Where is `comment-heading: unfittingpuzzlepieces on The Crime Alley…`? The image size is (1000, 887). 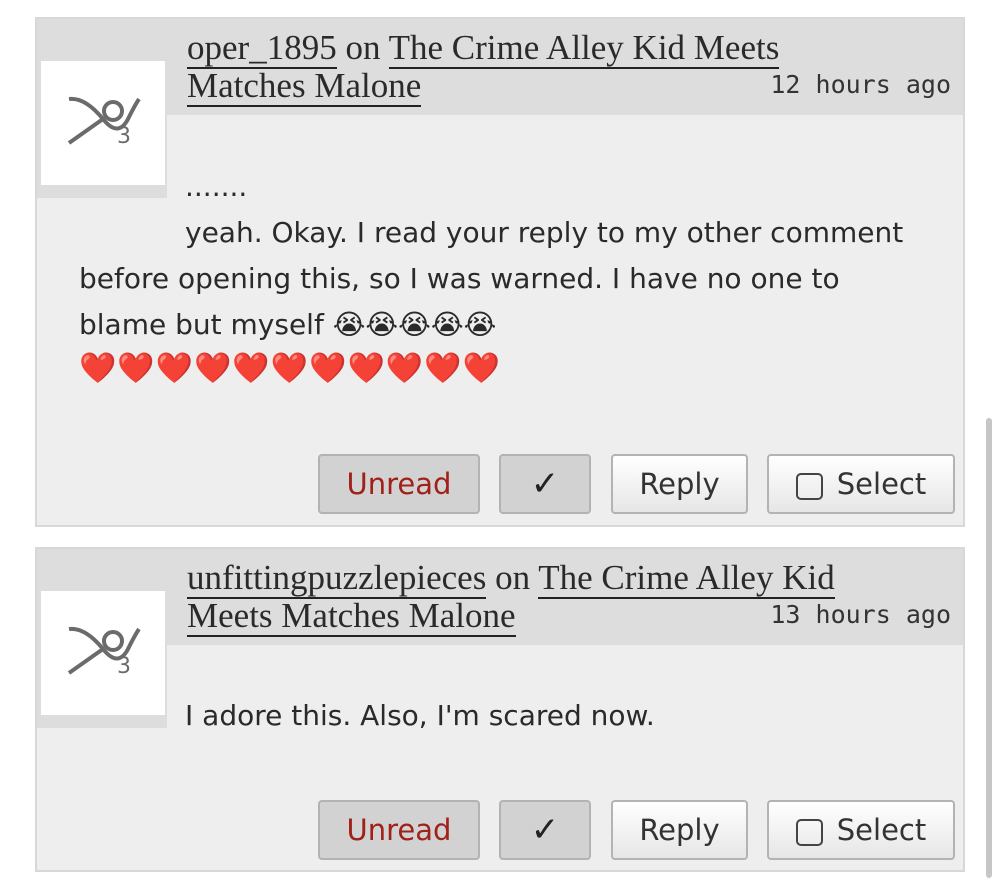
comment-heading: unfittingpuzzlepieces on The Crime Alley… is located at coordinates (527, 597).